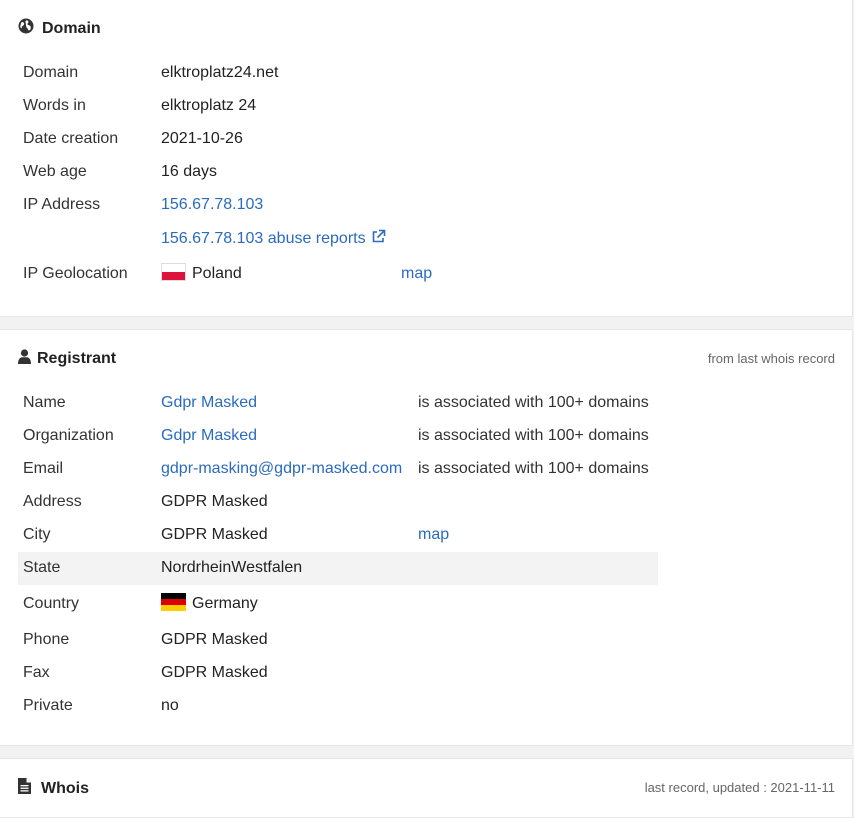 The height and width of the screenshot is (818, 854). What do you see at coordinates (170, 705) in the screenshot?
I see `private-value: no` at bounding box center [170, 705].